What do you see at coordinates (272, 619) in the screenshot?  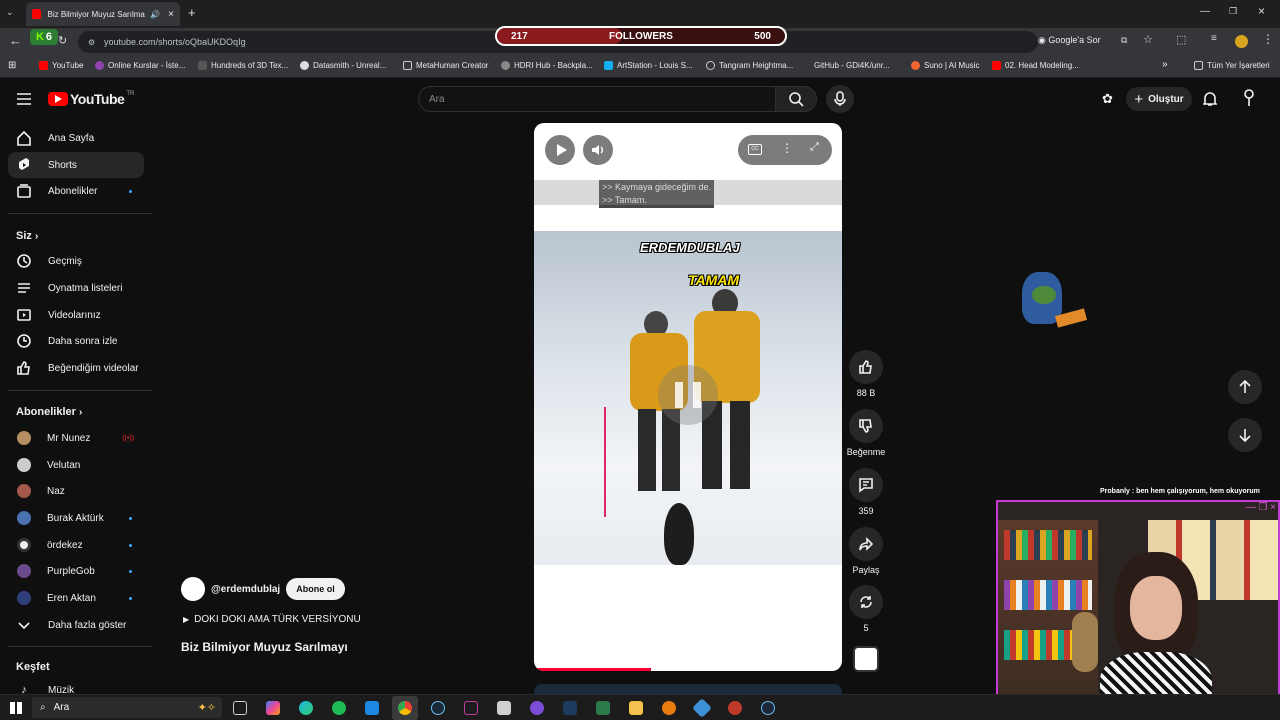 I see `sound-info: ▶ DOKI DOKI AMA TÜRK VERSİYONU` at bounding box center [272, 619].